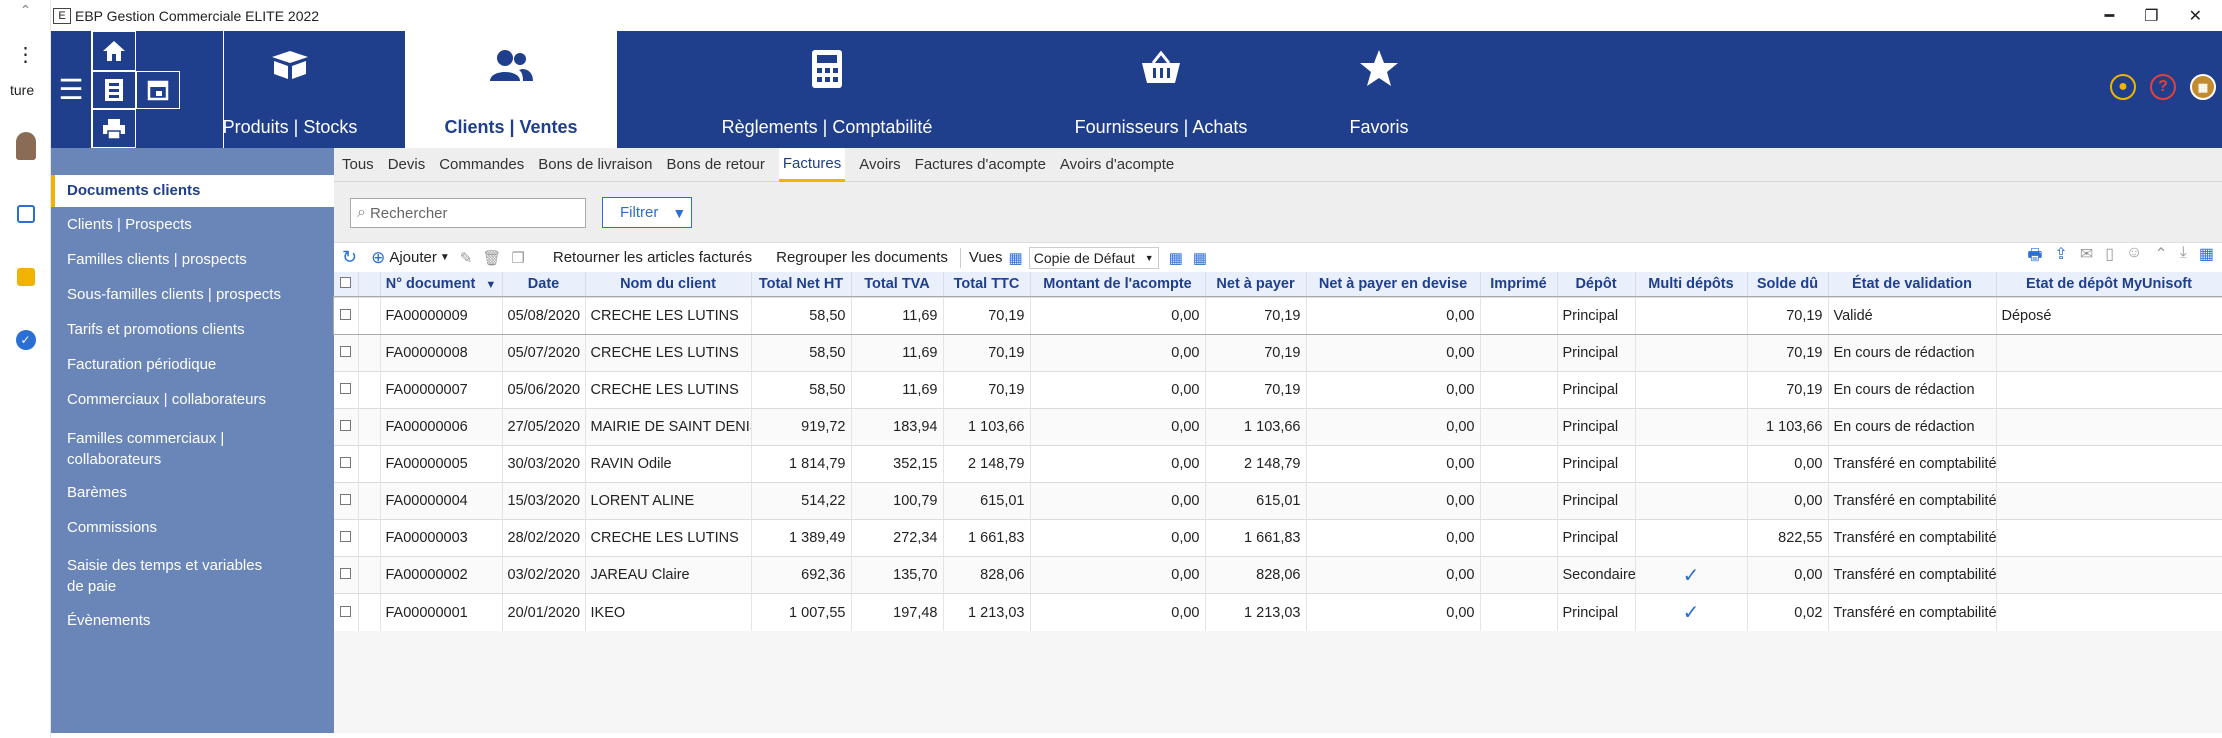  What do you see at coordinates (25, 277) in the screenshot?
I see `bulb-icon` at bounding box center [25, 277].